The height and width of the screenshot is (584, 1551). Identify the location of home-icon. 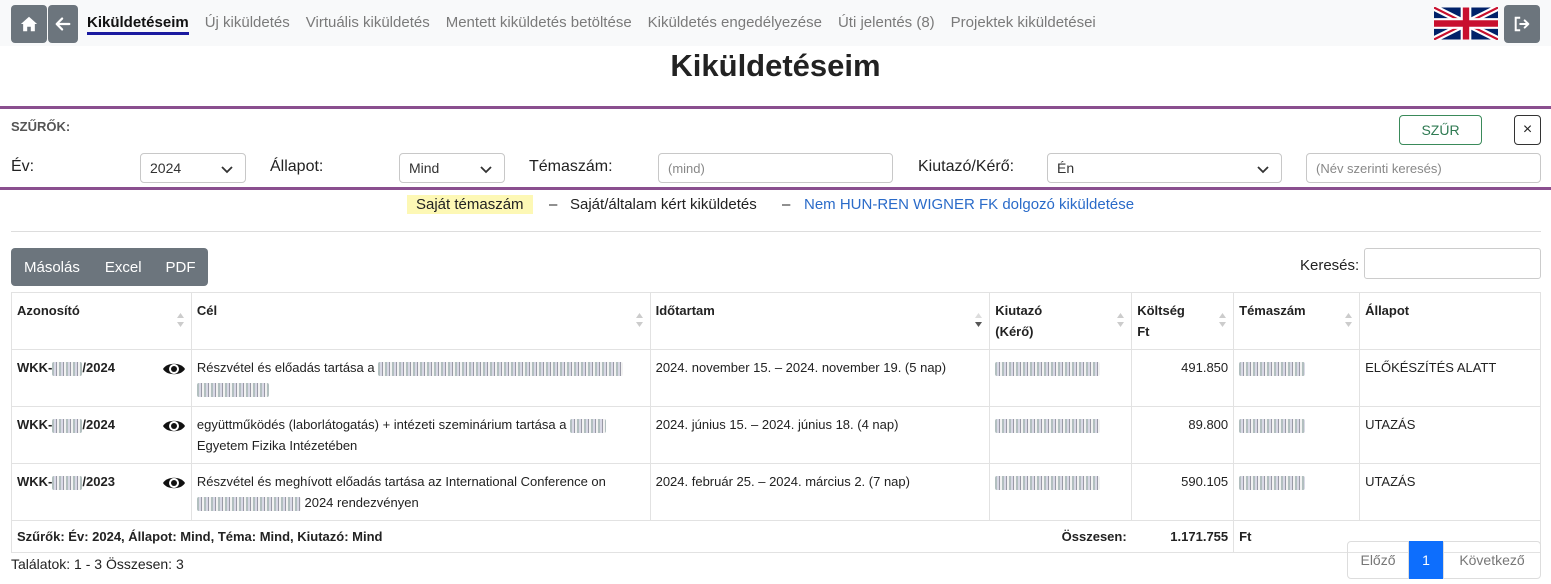
(29, 24).